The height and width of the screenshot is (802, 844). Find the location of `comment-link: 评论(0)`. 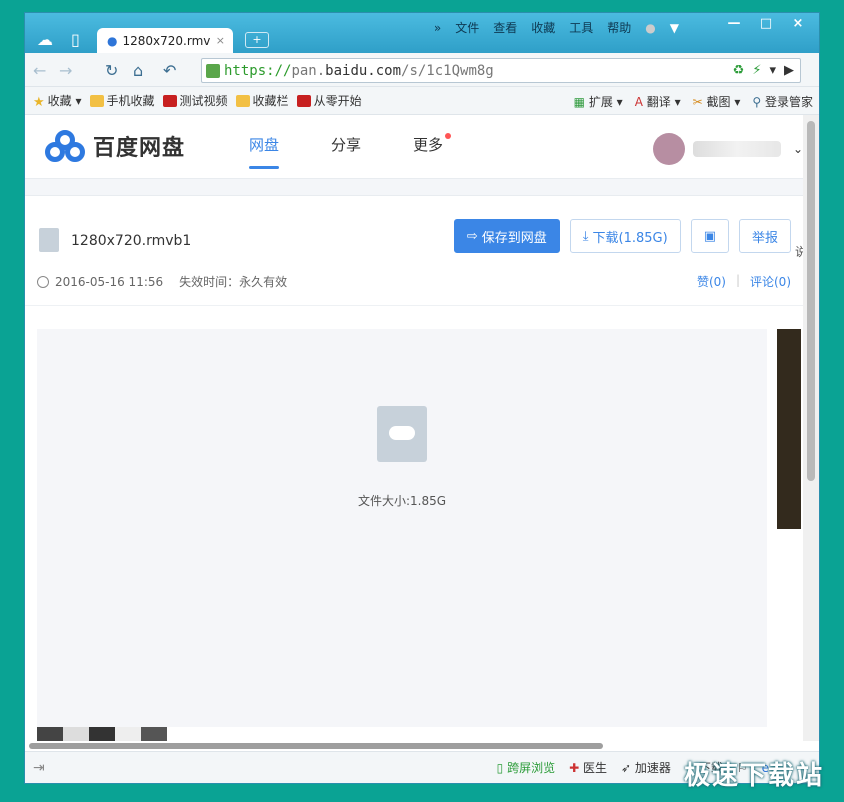

comment-link: 评论(0) is located at coordinates (770, 281).